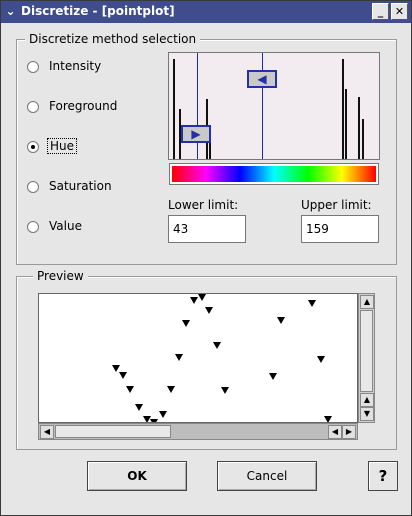  Describe the element at coordinates (380, 11) in the screenshot. I see `minimize-icon: _` at that location.